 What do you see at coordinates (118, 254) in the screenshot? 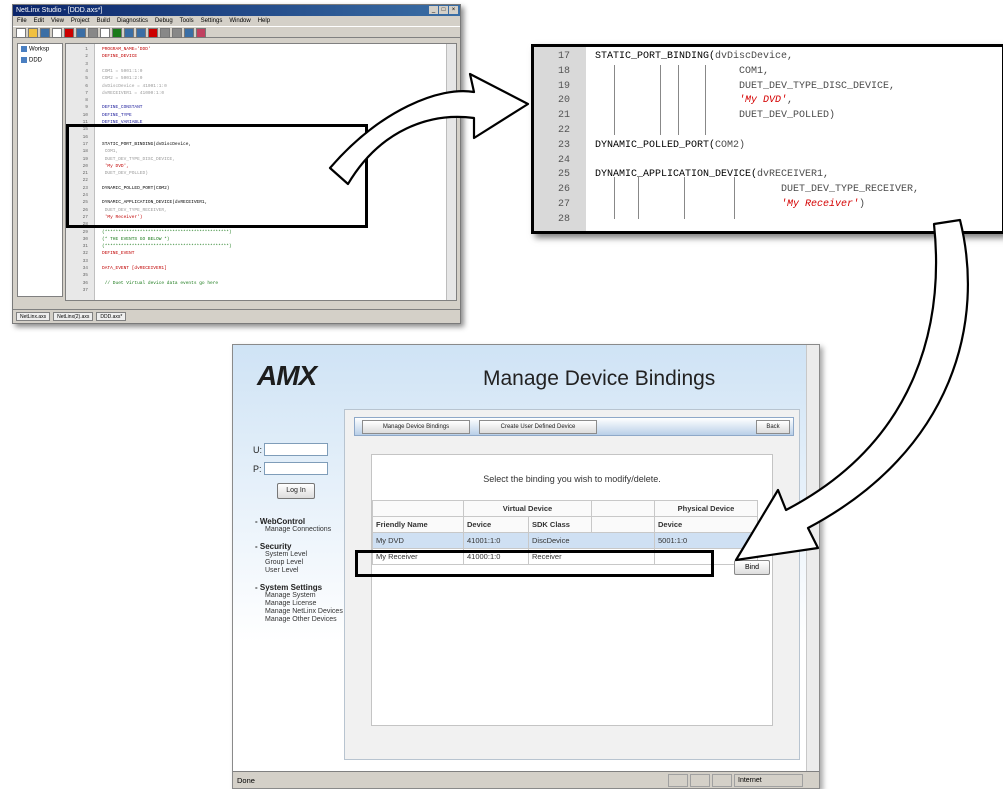
I see `code-text: DEFINE_EVENT` at bounding box center [118, 254].